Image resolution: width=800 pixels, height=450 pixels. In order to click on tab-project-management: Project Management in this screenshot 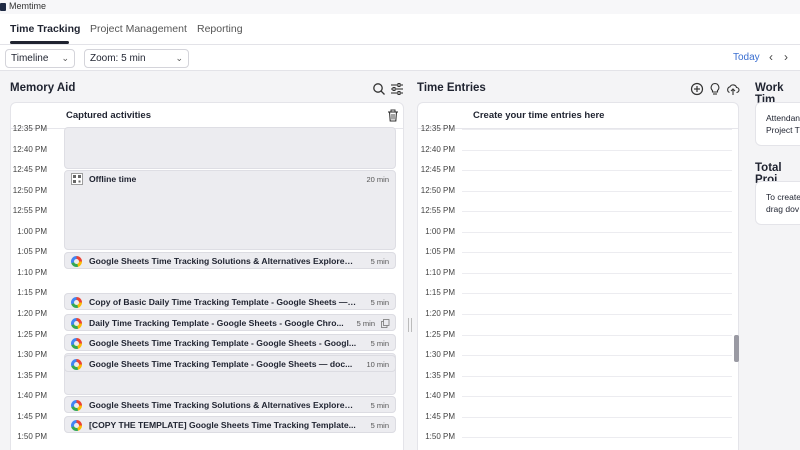, I will do `click(138, 29)`.